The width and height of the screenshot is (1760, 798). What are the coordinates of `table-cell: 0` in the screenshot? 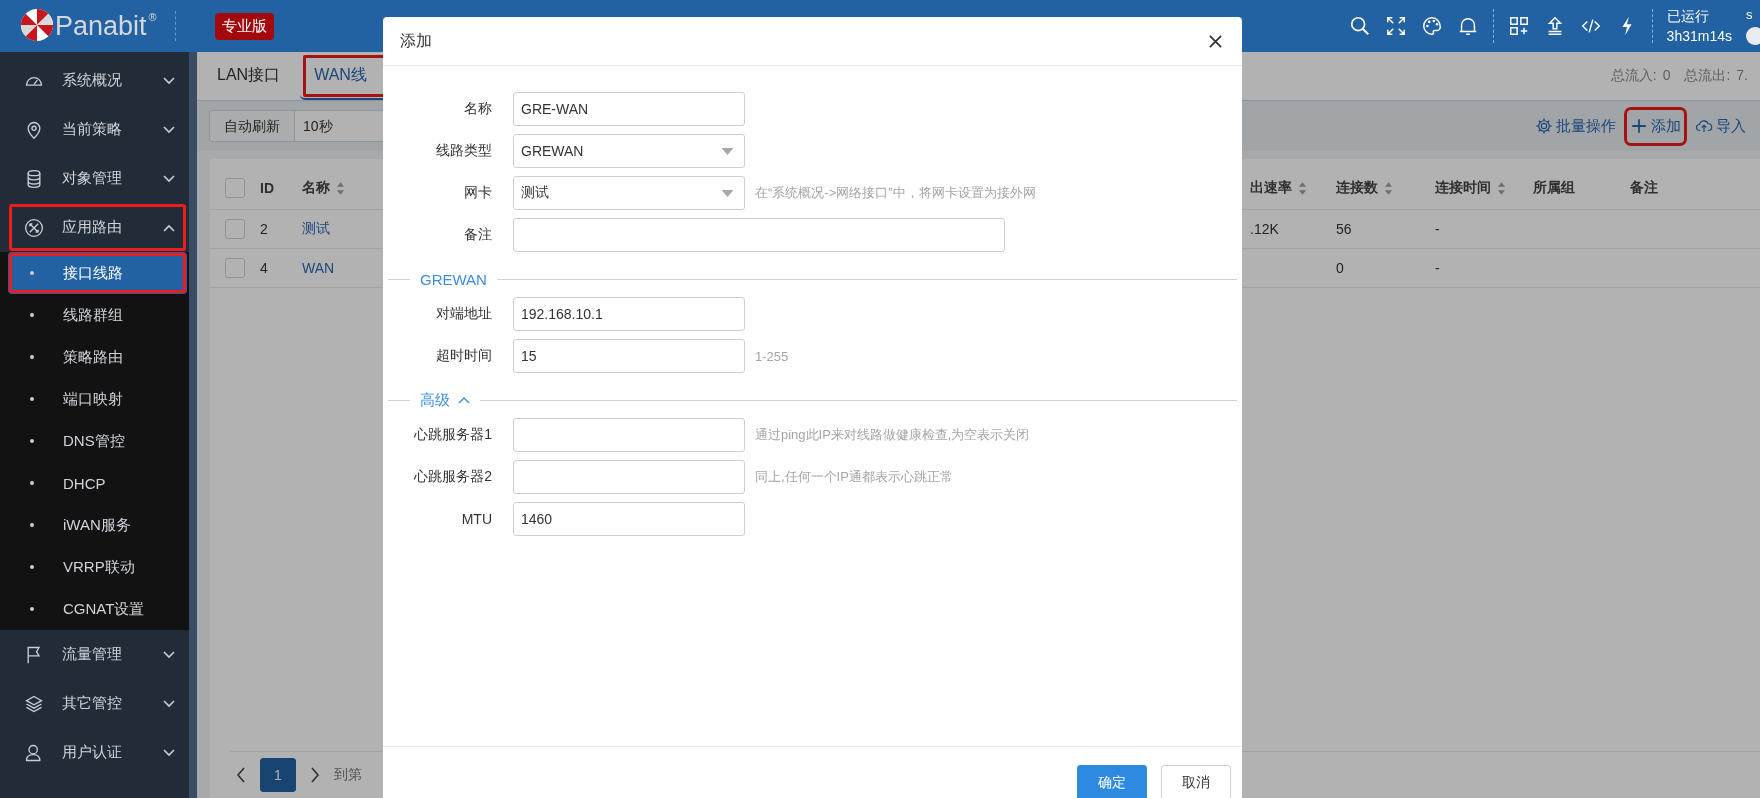 It's located at (1340, 268).